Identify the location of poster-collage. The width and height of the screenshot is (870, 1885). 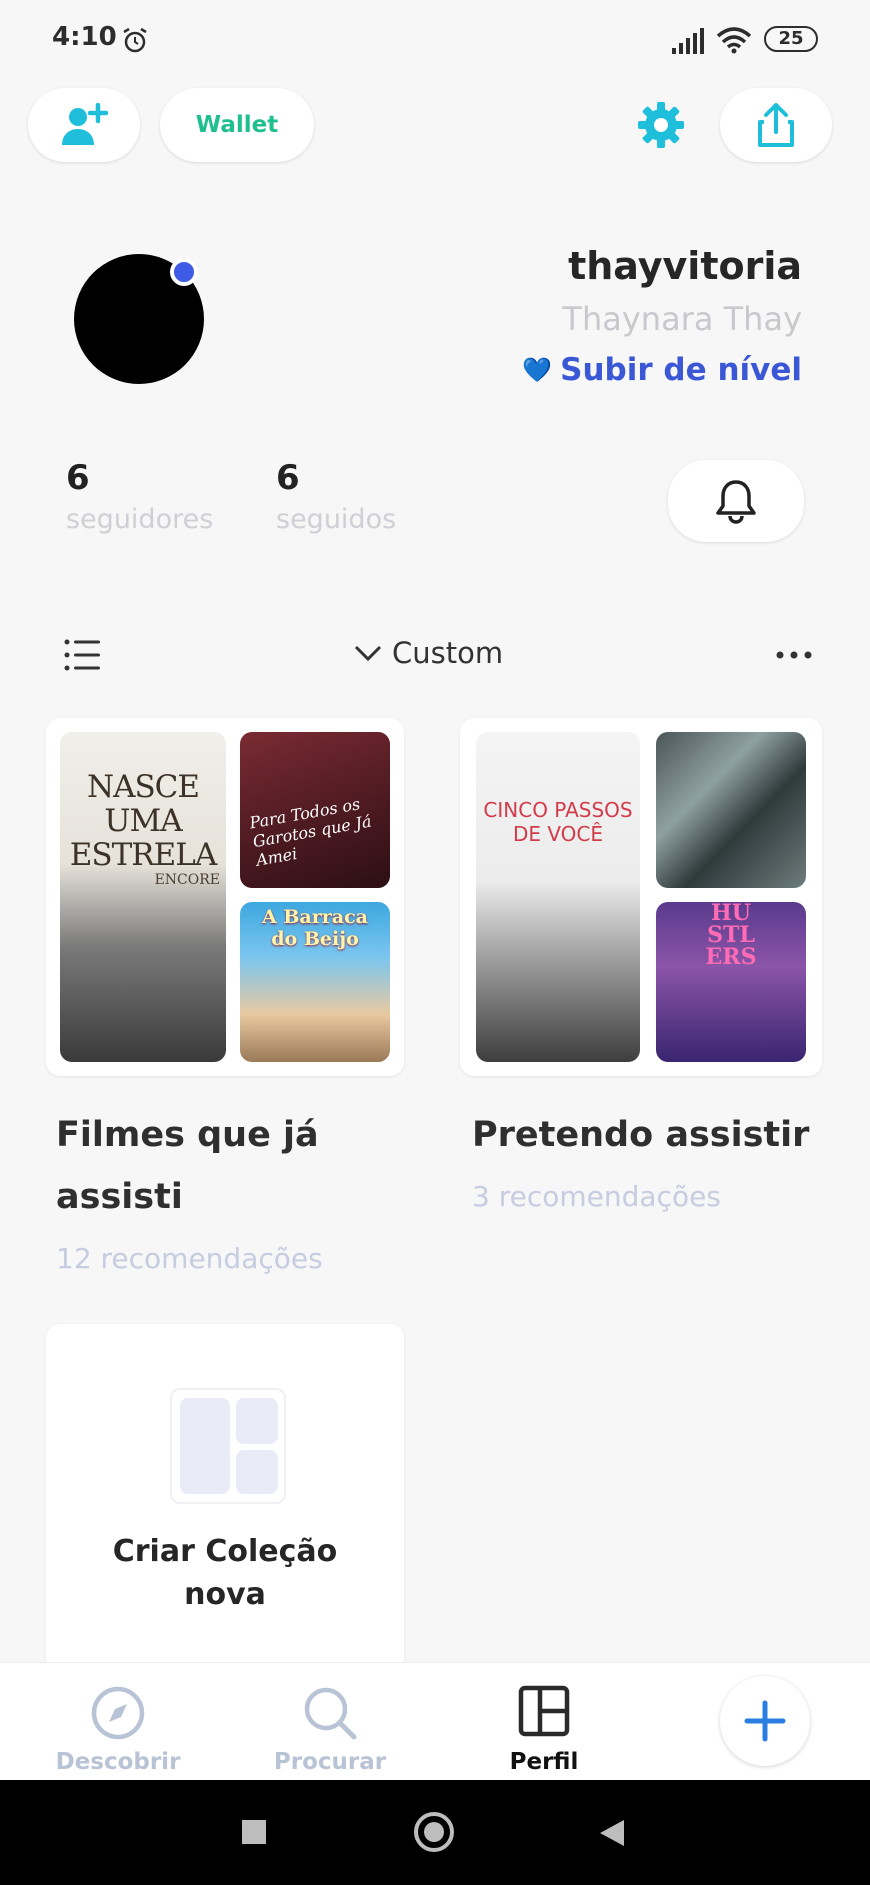
(731, 810).